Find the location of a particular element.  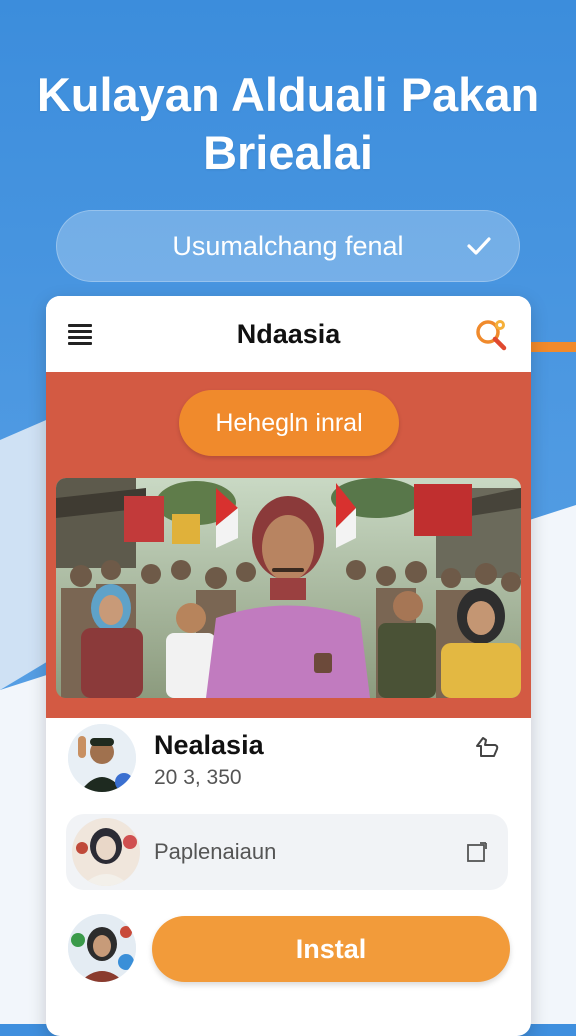

install-avatar is located at coordinates (102, 948).